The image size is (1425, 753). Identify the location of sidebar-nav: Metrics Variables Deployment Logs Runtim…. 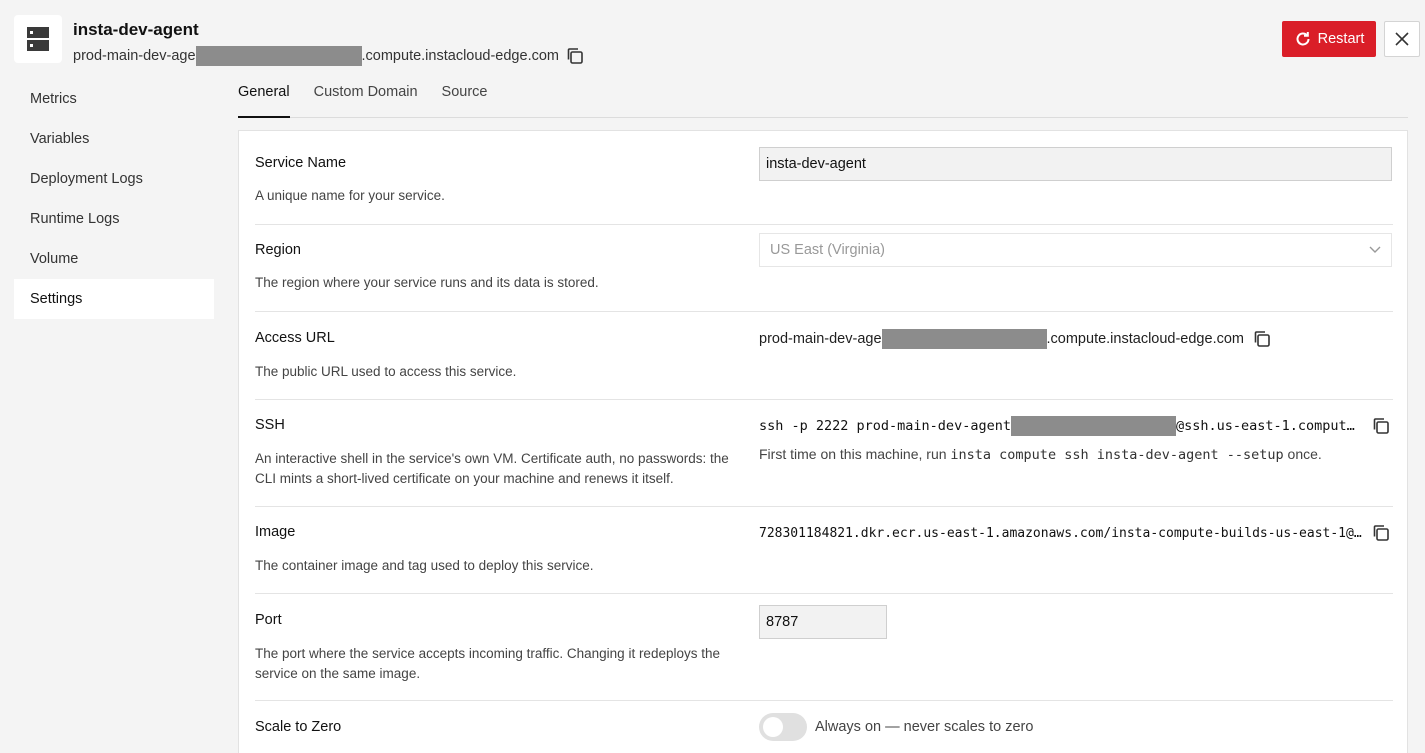
(114, 199).